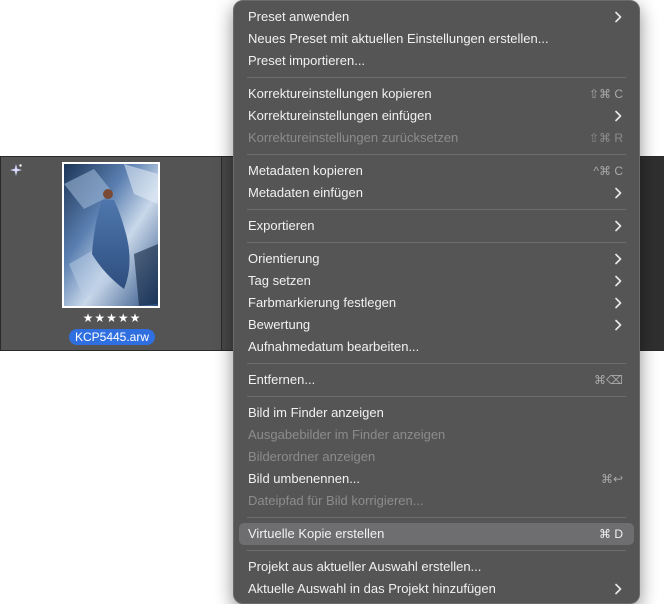 Image resolution: width=664 pixels, height=604 pixels. I want to click on menu-item-farbmarkierung: Farbmarkierung festlegen, so click(436, 303).